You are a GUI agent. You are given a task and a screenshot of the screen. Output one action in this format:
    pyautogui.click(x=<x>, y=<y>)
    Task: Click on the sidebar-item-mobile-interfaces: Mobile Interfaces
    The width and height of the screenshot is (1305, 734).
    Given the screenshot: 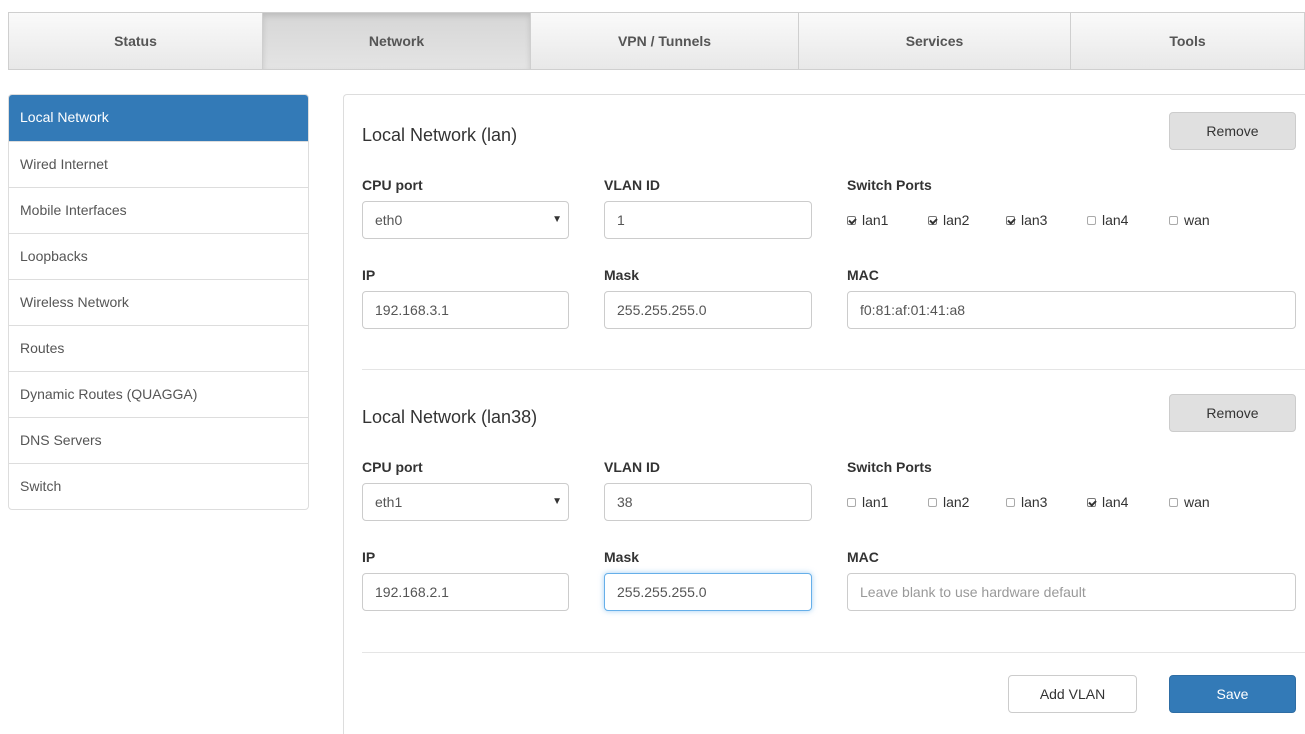 What is the action you would take?
    pyautogui.click(x=158, y=210)
    